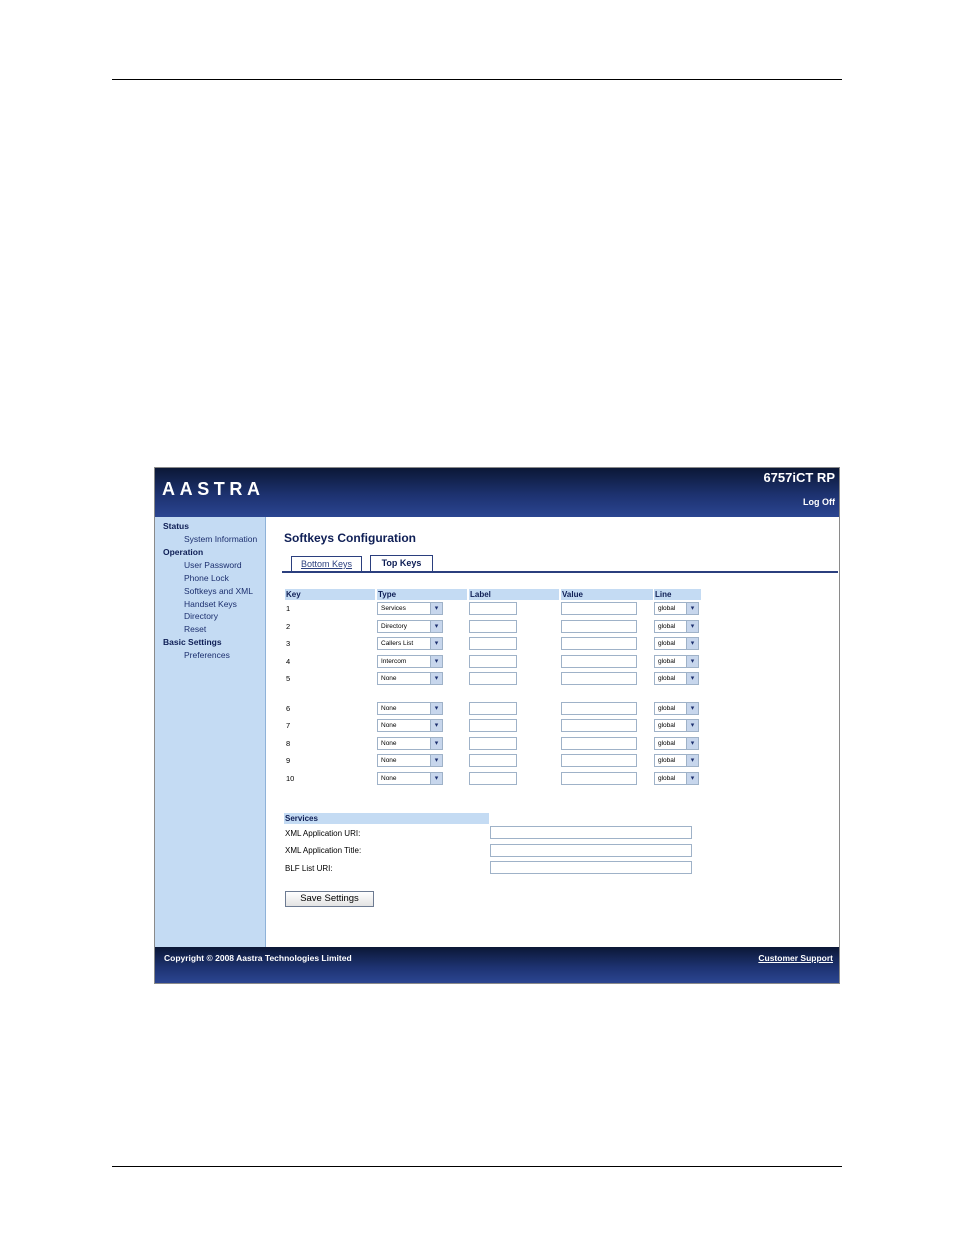  I want to click on model-name: 6757iCT RP, so click(799, 477).